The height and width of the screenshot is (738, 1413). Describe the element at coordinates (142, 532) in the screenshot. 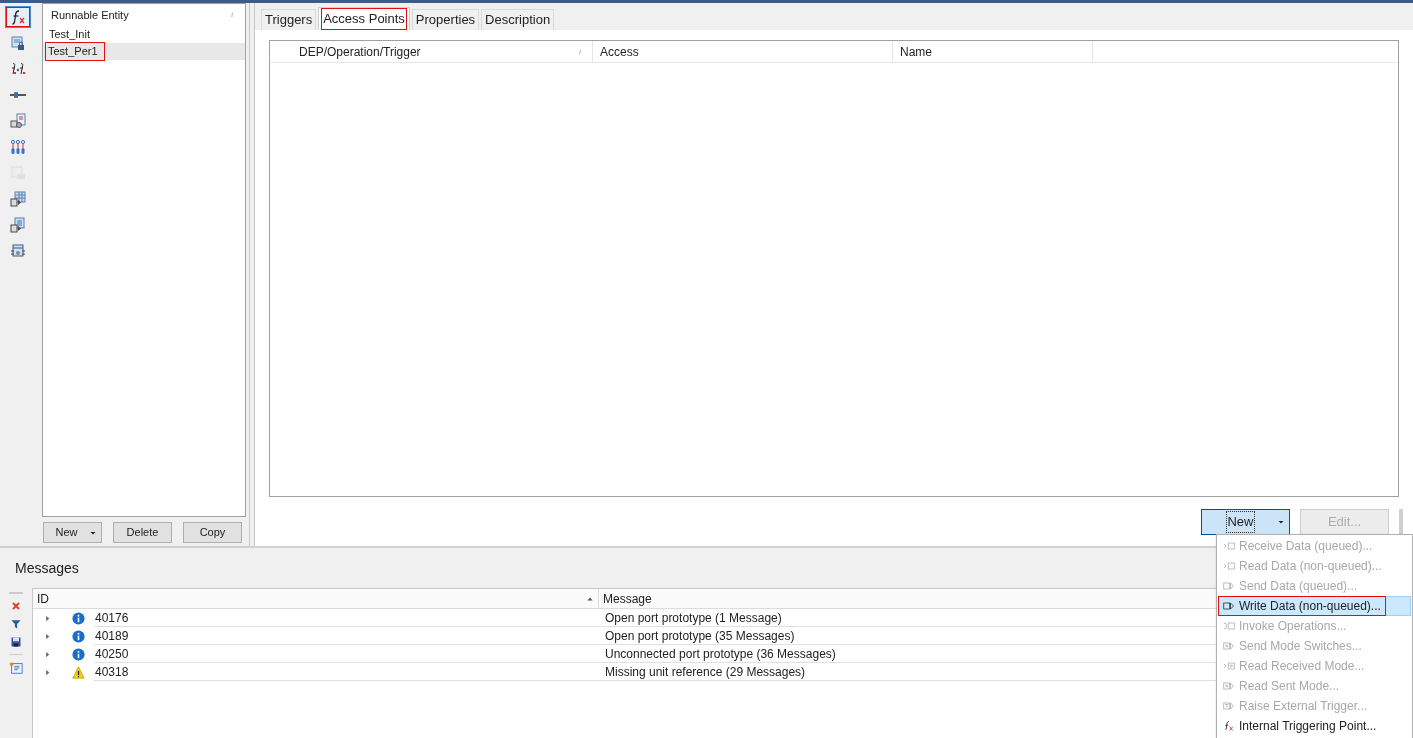

I see `button: Delete` at that location.